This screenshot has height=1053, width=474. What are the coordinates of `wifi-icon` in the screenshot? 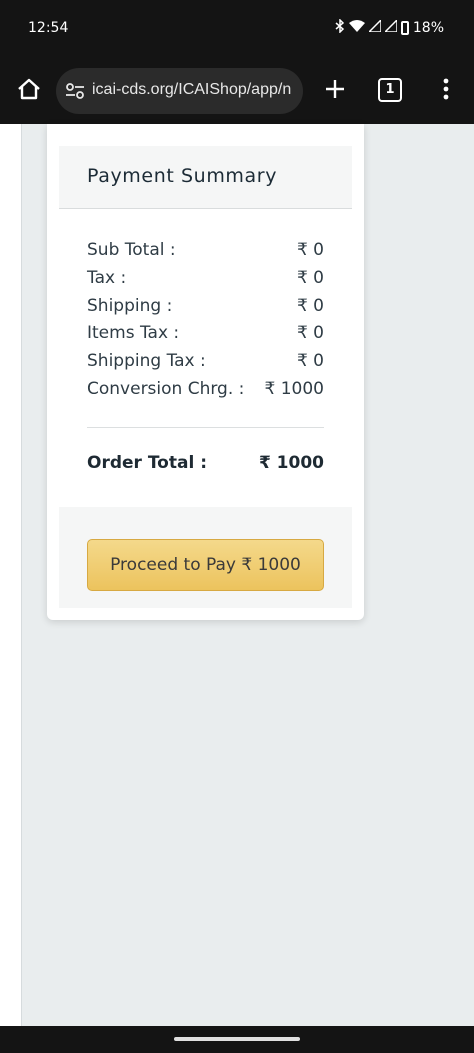 It's located at (356, 28).